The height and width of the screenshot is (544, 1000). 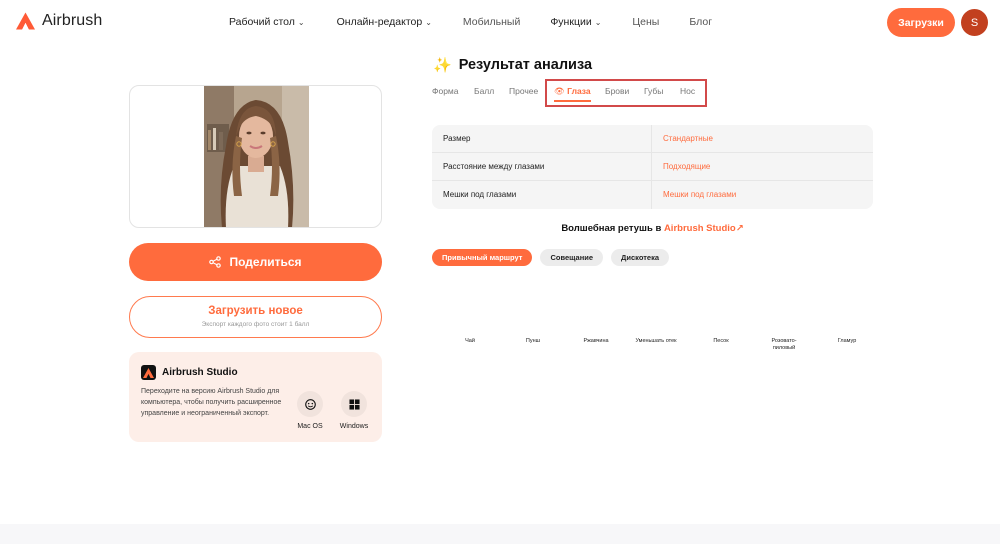 I want to click on table-row: Расстояние между глазами Подходящие, so click(x=652, y=167).